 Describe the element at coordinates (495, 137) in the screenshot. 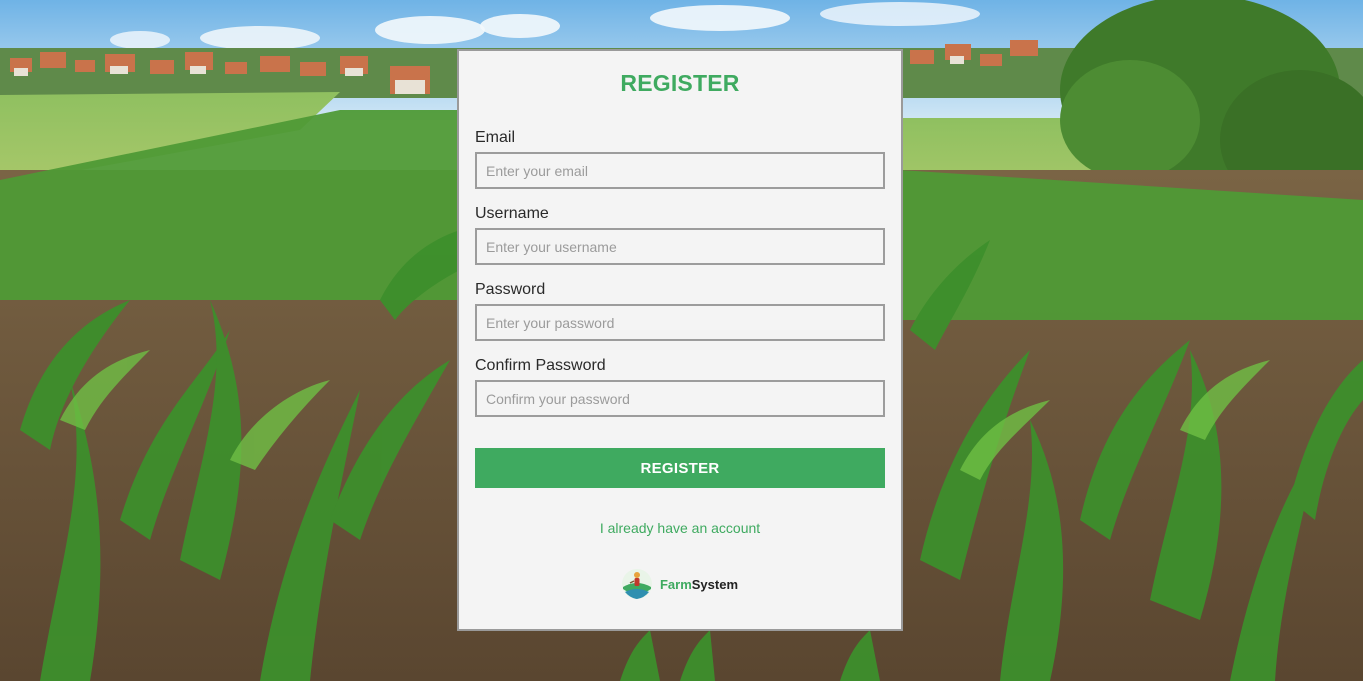

I see `email-label: Email` at that location.